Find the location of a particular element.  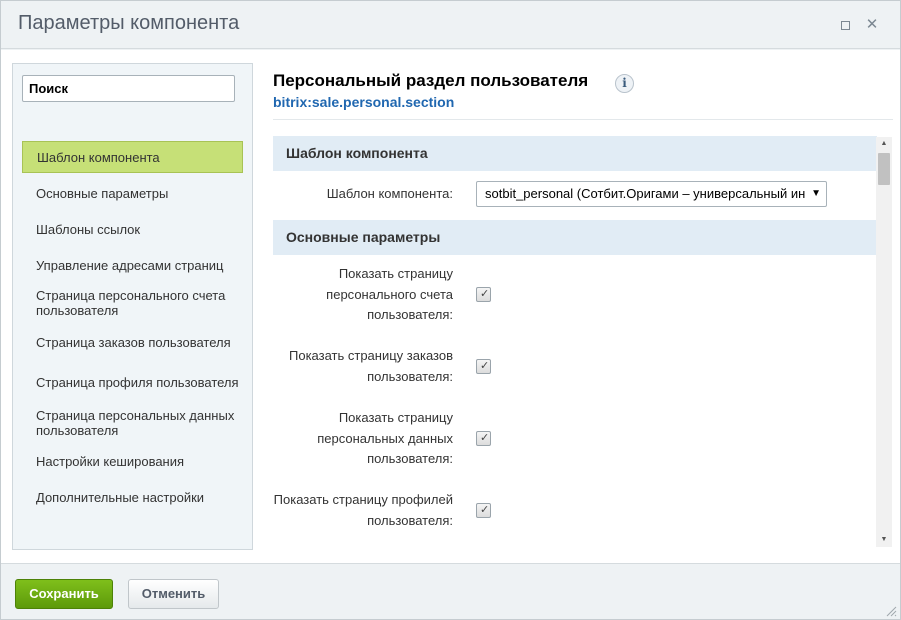

checkbox-profiles-page: ✓ is located at coordinates (483, 510).